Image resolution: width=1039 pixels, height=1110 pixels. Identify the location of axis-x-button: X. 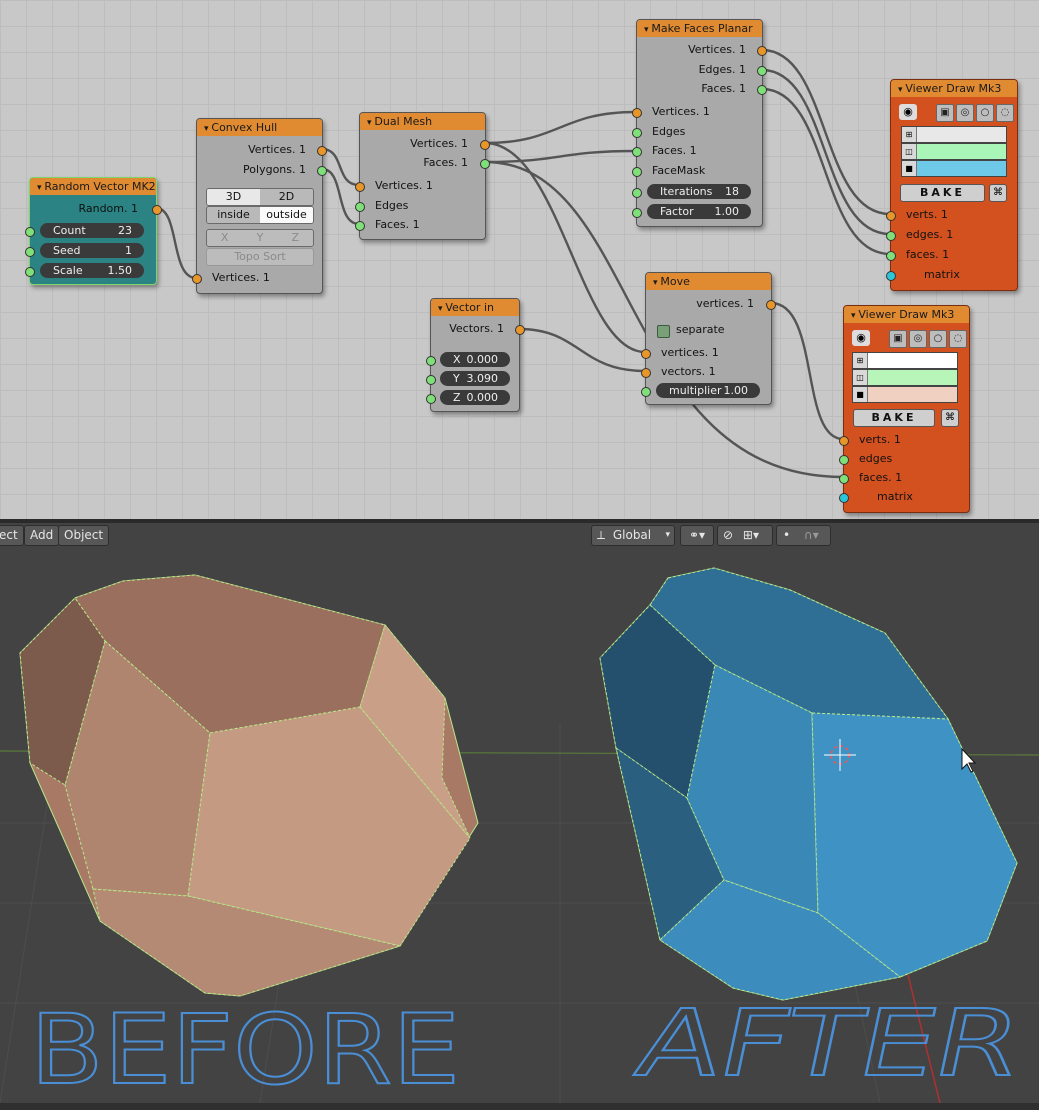
(225, 238).